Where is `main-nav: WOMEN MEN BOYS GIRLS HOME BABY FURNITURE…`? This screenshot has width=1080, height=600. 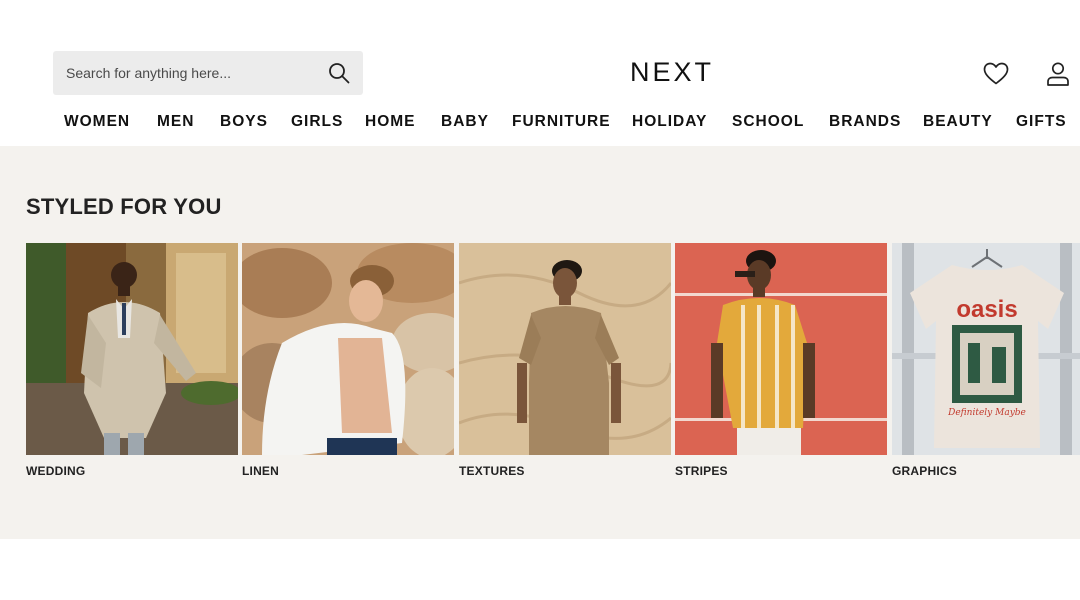 main-nav: WOMEN MEN BOYS GIRLS HOME BABY FURNITURE… is located at coordinates (540, 123).